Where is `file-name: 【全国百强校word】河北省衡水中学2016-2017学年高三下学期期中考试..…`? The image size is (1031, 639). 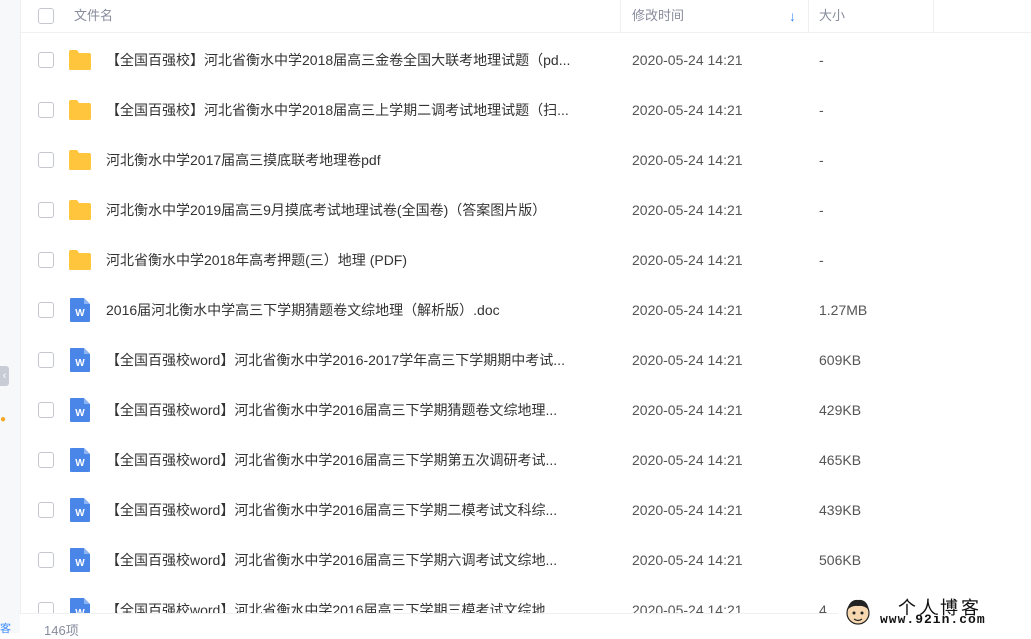 file-name: 【全国百强校word】河北省衡水中学2016-2017学年高三下学期期中考试..… is located at coordinates (362, 360).